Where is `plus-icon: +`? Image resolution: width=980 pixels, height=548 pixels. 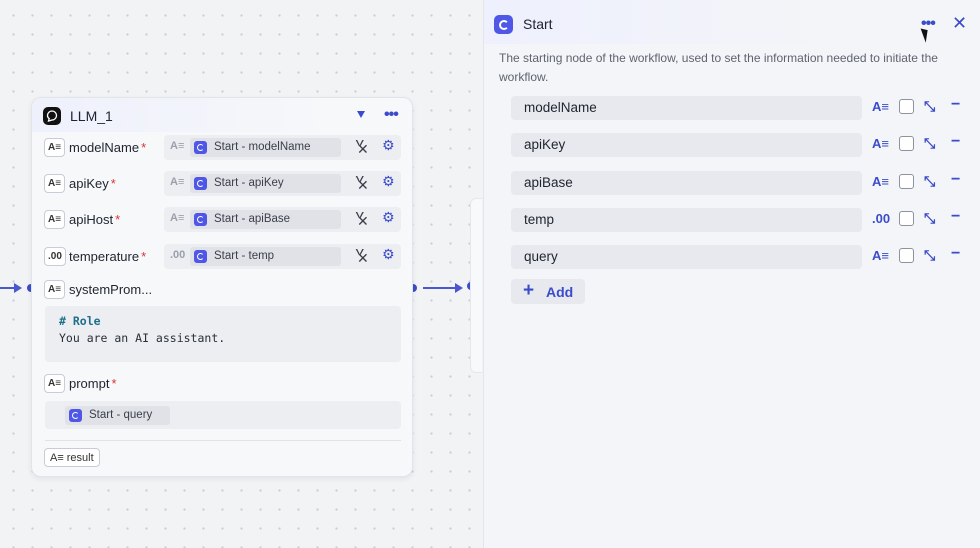 plus-icon: + is located at coordinates (529, 290).